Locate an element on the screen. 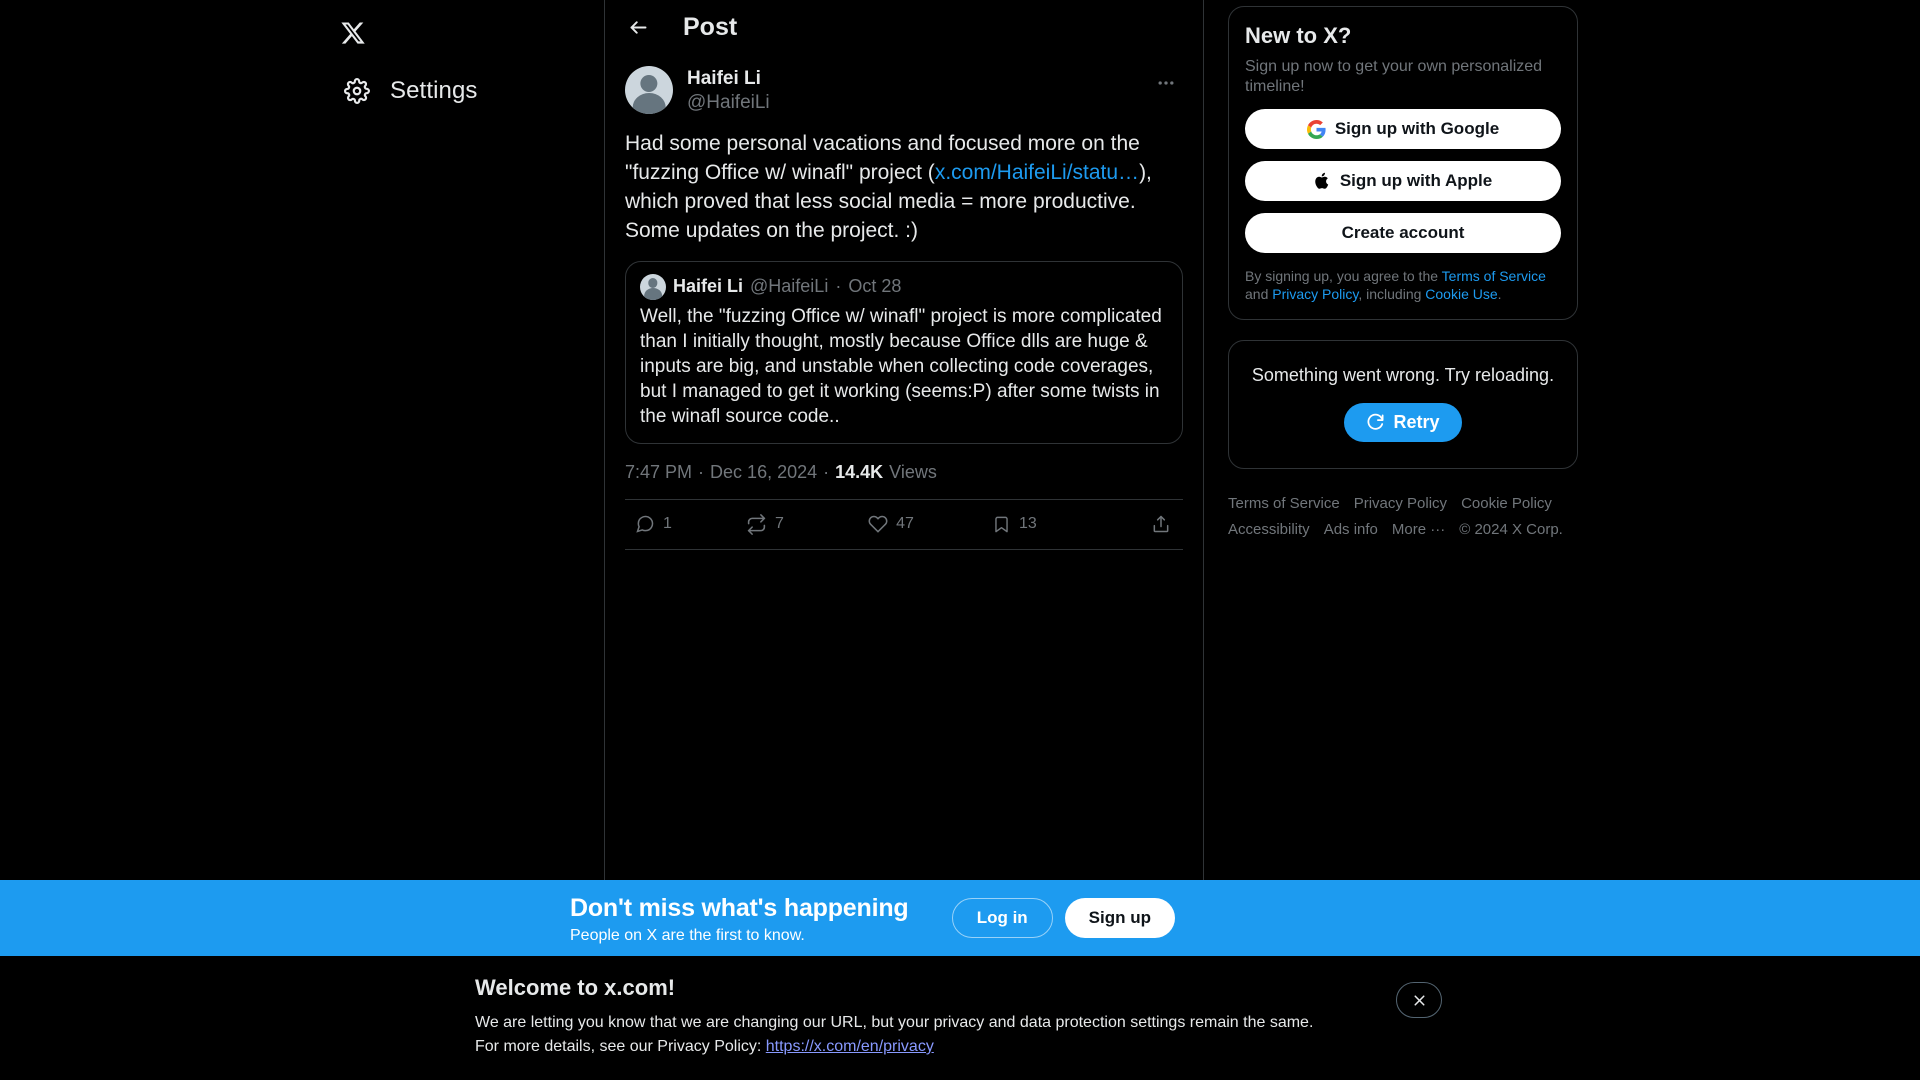 This screenshot has width=1920, height=1080. quoted-author-row: Haifei Li @HaifeiLi · Oct 28 is located at coordinates (904, 286).